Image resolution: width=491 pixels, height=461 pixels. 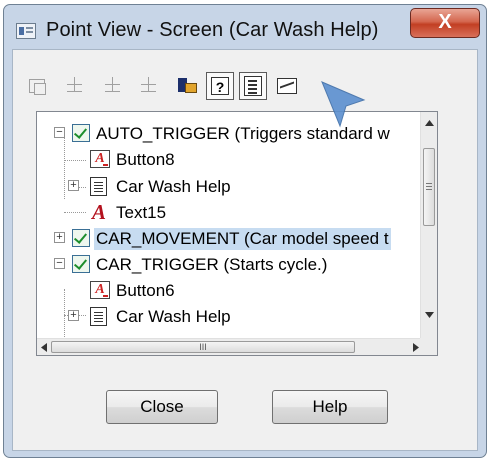 What do you see at coordinates (429, 315) in the screenshot?
I see `scroll-down-arrow-icon` at bounding box center [429, 315].